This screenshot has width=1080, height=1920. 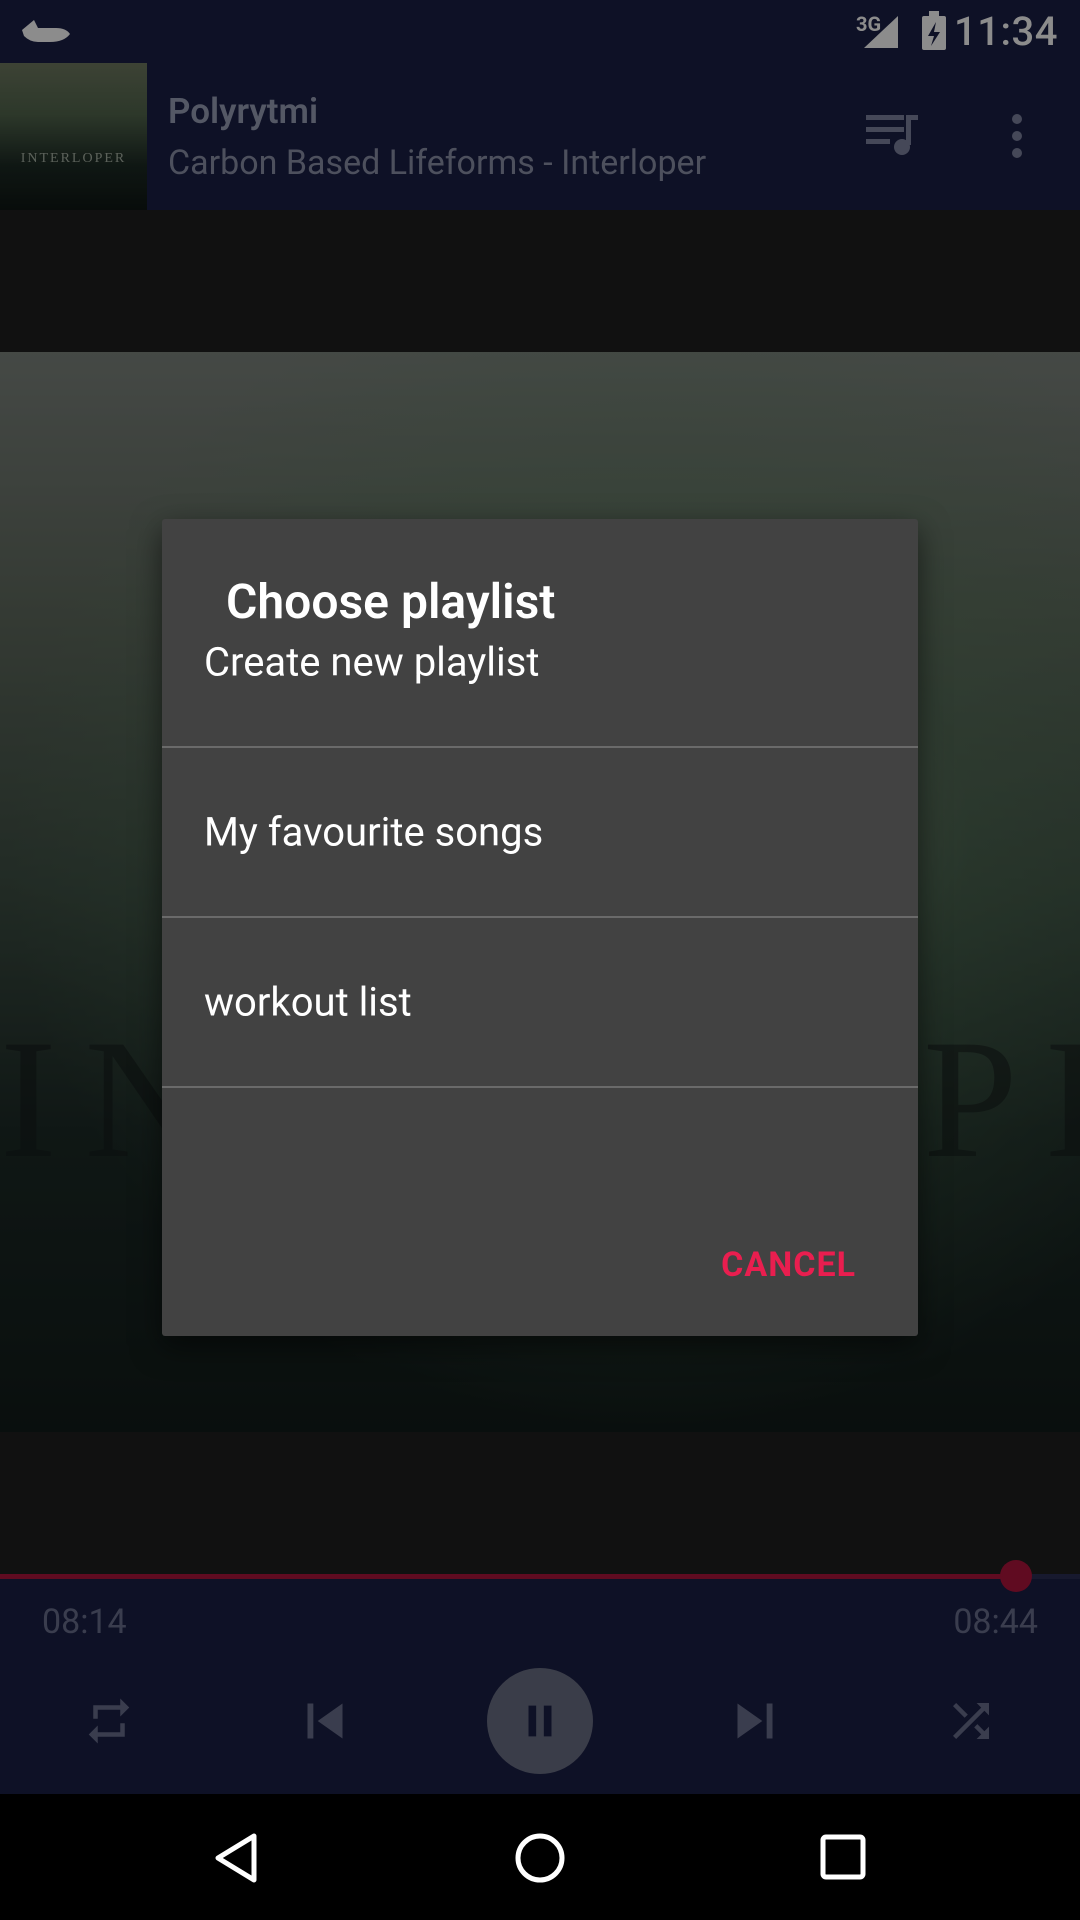 I want to click on home-icon, so click(x=540, y=1858).